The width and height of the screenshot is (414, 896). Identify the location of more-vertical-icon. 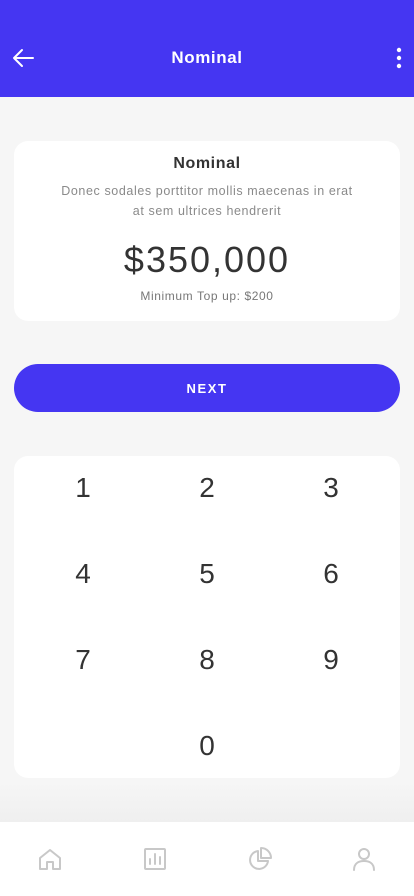
(399, 58).